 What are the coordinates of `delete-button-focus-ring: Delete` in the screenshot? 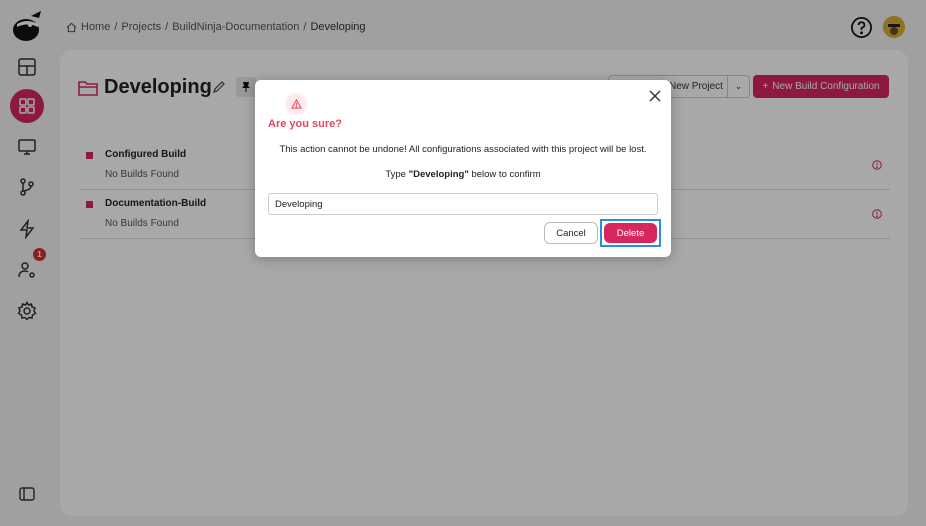 It's located at (630, 233).